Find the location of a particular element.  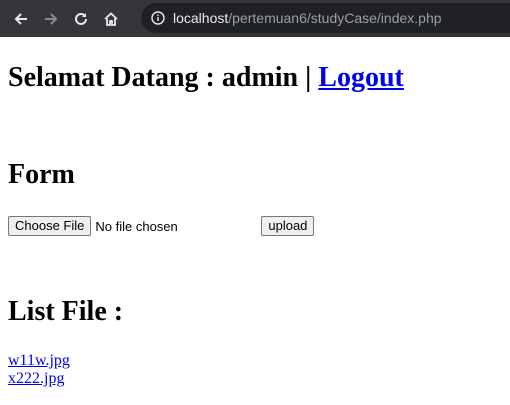

address-bar: localhost/pertemuan6/studyCase/index.php is located at coordinates (325, 18).